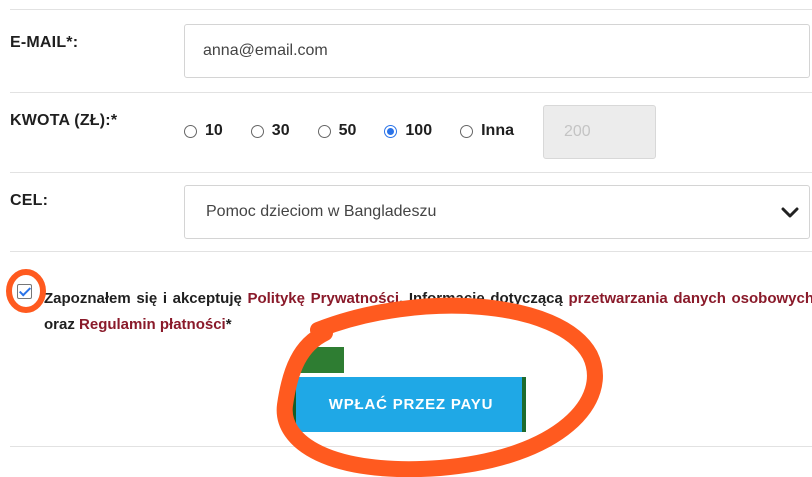 The height and width of the screenshot is (477, 812). I want to click on divider-bottom, so click(411, 446).